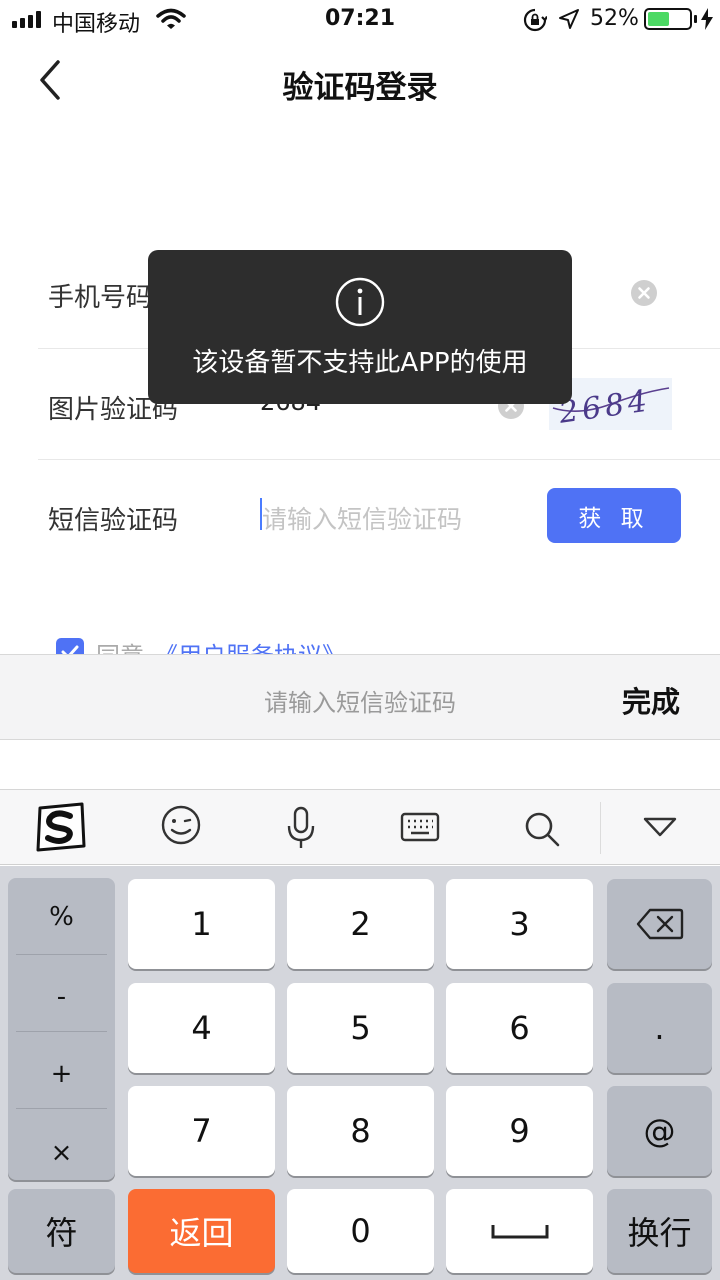 The height and width of the screenshot is (1280, 720). I want to click on key-9: 9, so click(519, 1131).